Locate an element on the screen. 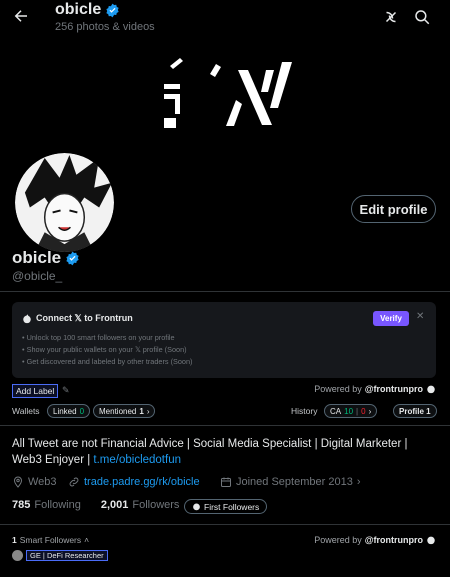  calendar-icon is located at coordinates (226, 482).